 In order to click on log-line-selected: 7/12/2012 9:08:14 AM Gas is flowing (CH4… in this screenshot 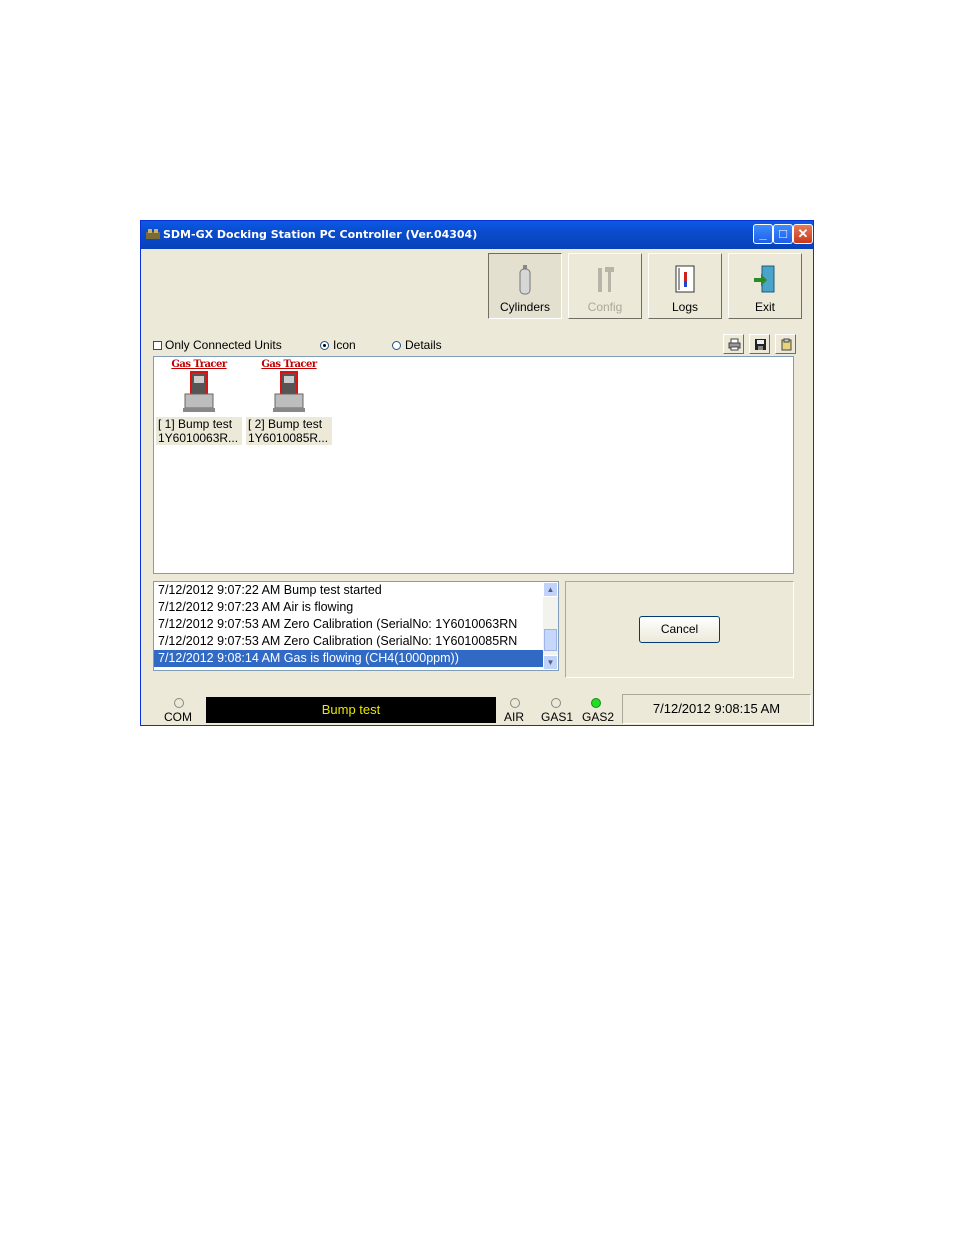, I will do `click(356, 658)`.